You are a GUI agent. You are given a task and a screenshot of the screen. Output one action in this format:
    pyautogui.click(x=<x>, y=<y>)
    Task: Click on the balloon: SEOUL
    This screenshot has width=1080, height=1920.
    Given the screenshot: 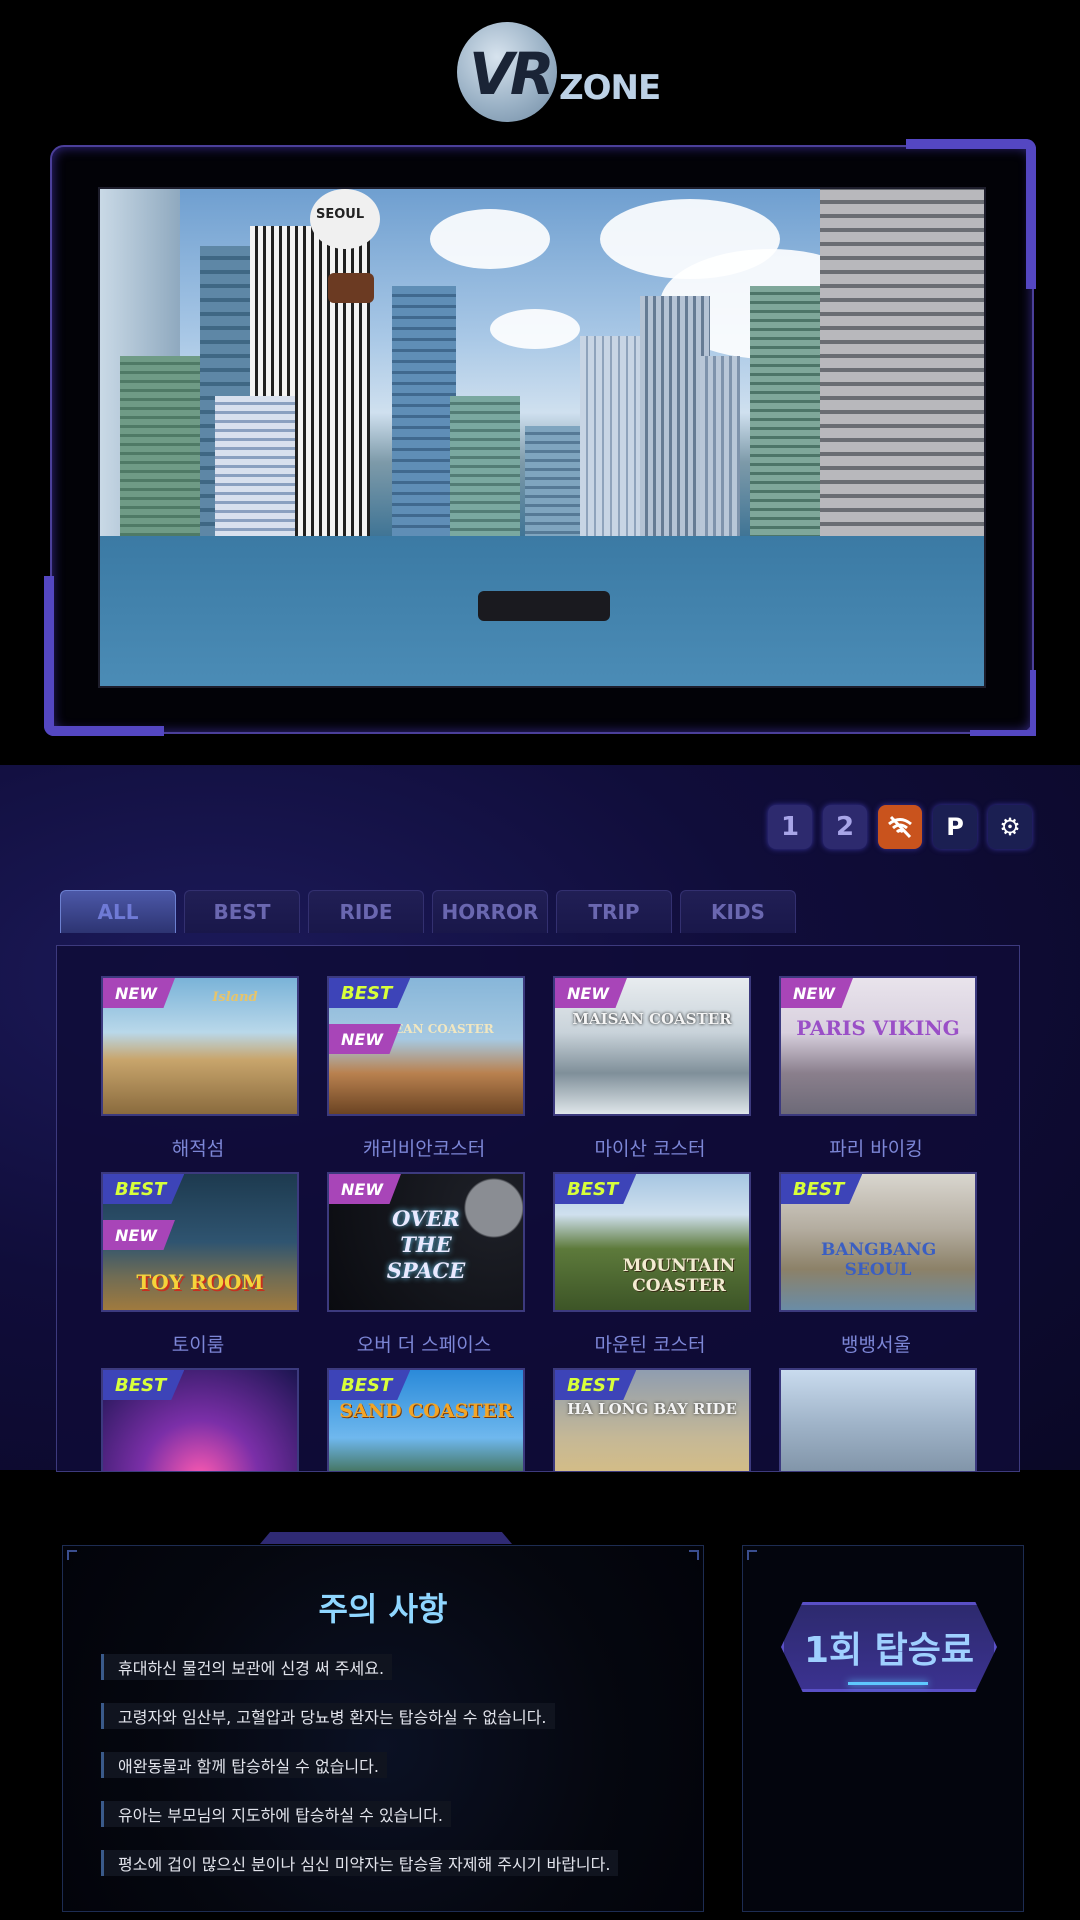 What is the action you would take?
    pyautogui.click(x=345, y=219)
    